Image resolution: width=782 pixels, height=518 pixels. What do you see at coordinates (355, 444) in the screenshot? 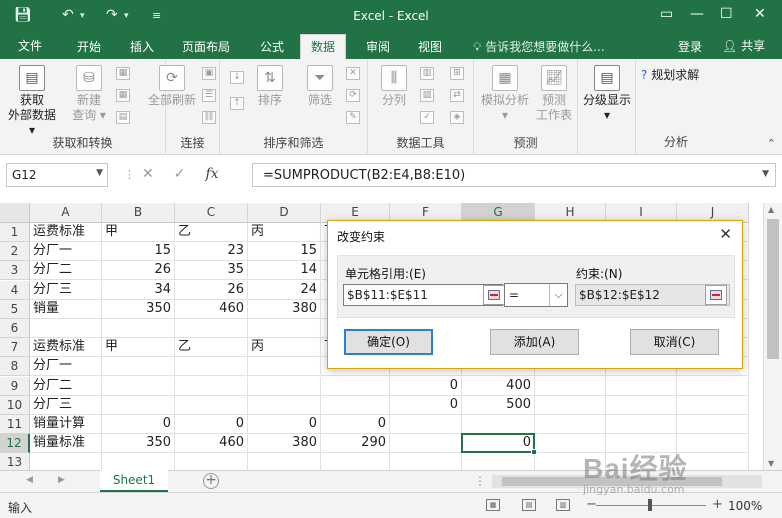
I see `cell-e12: 290` at bounding box center [355, 444].